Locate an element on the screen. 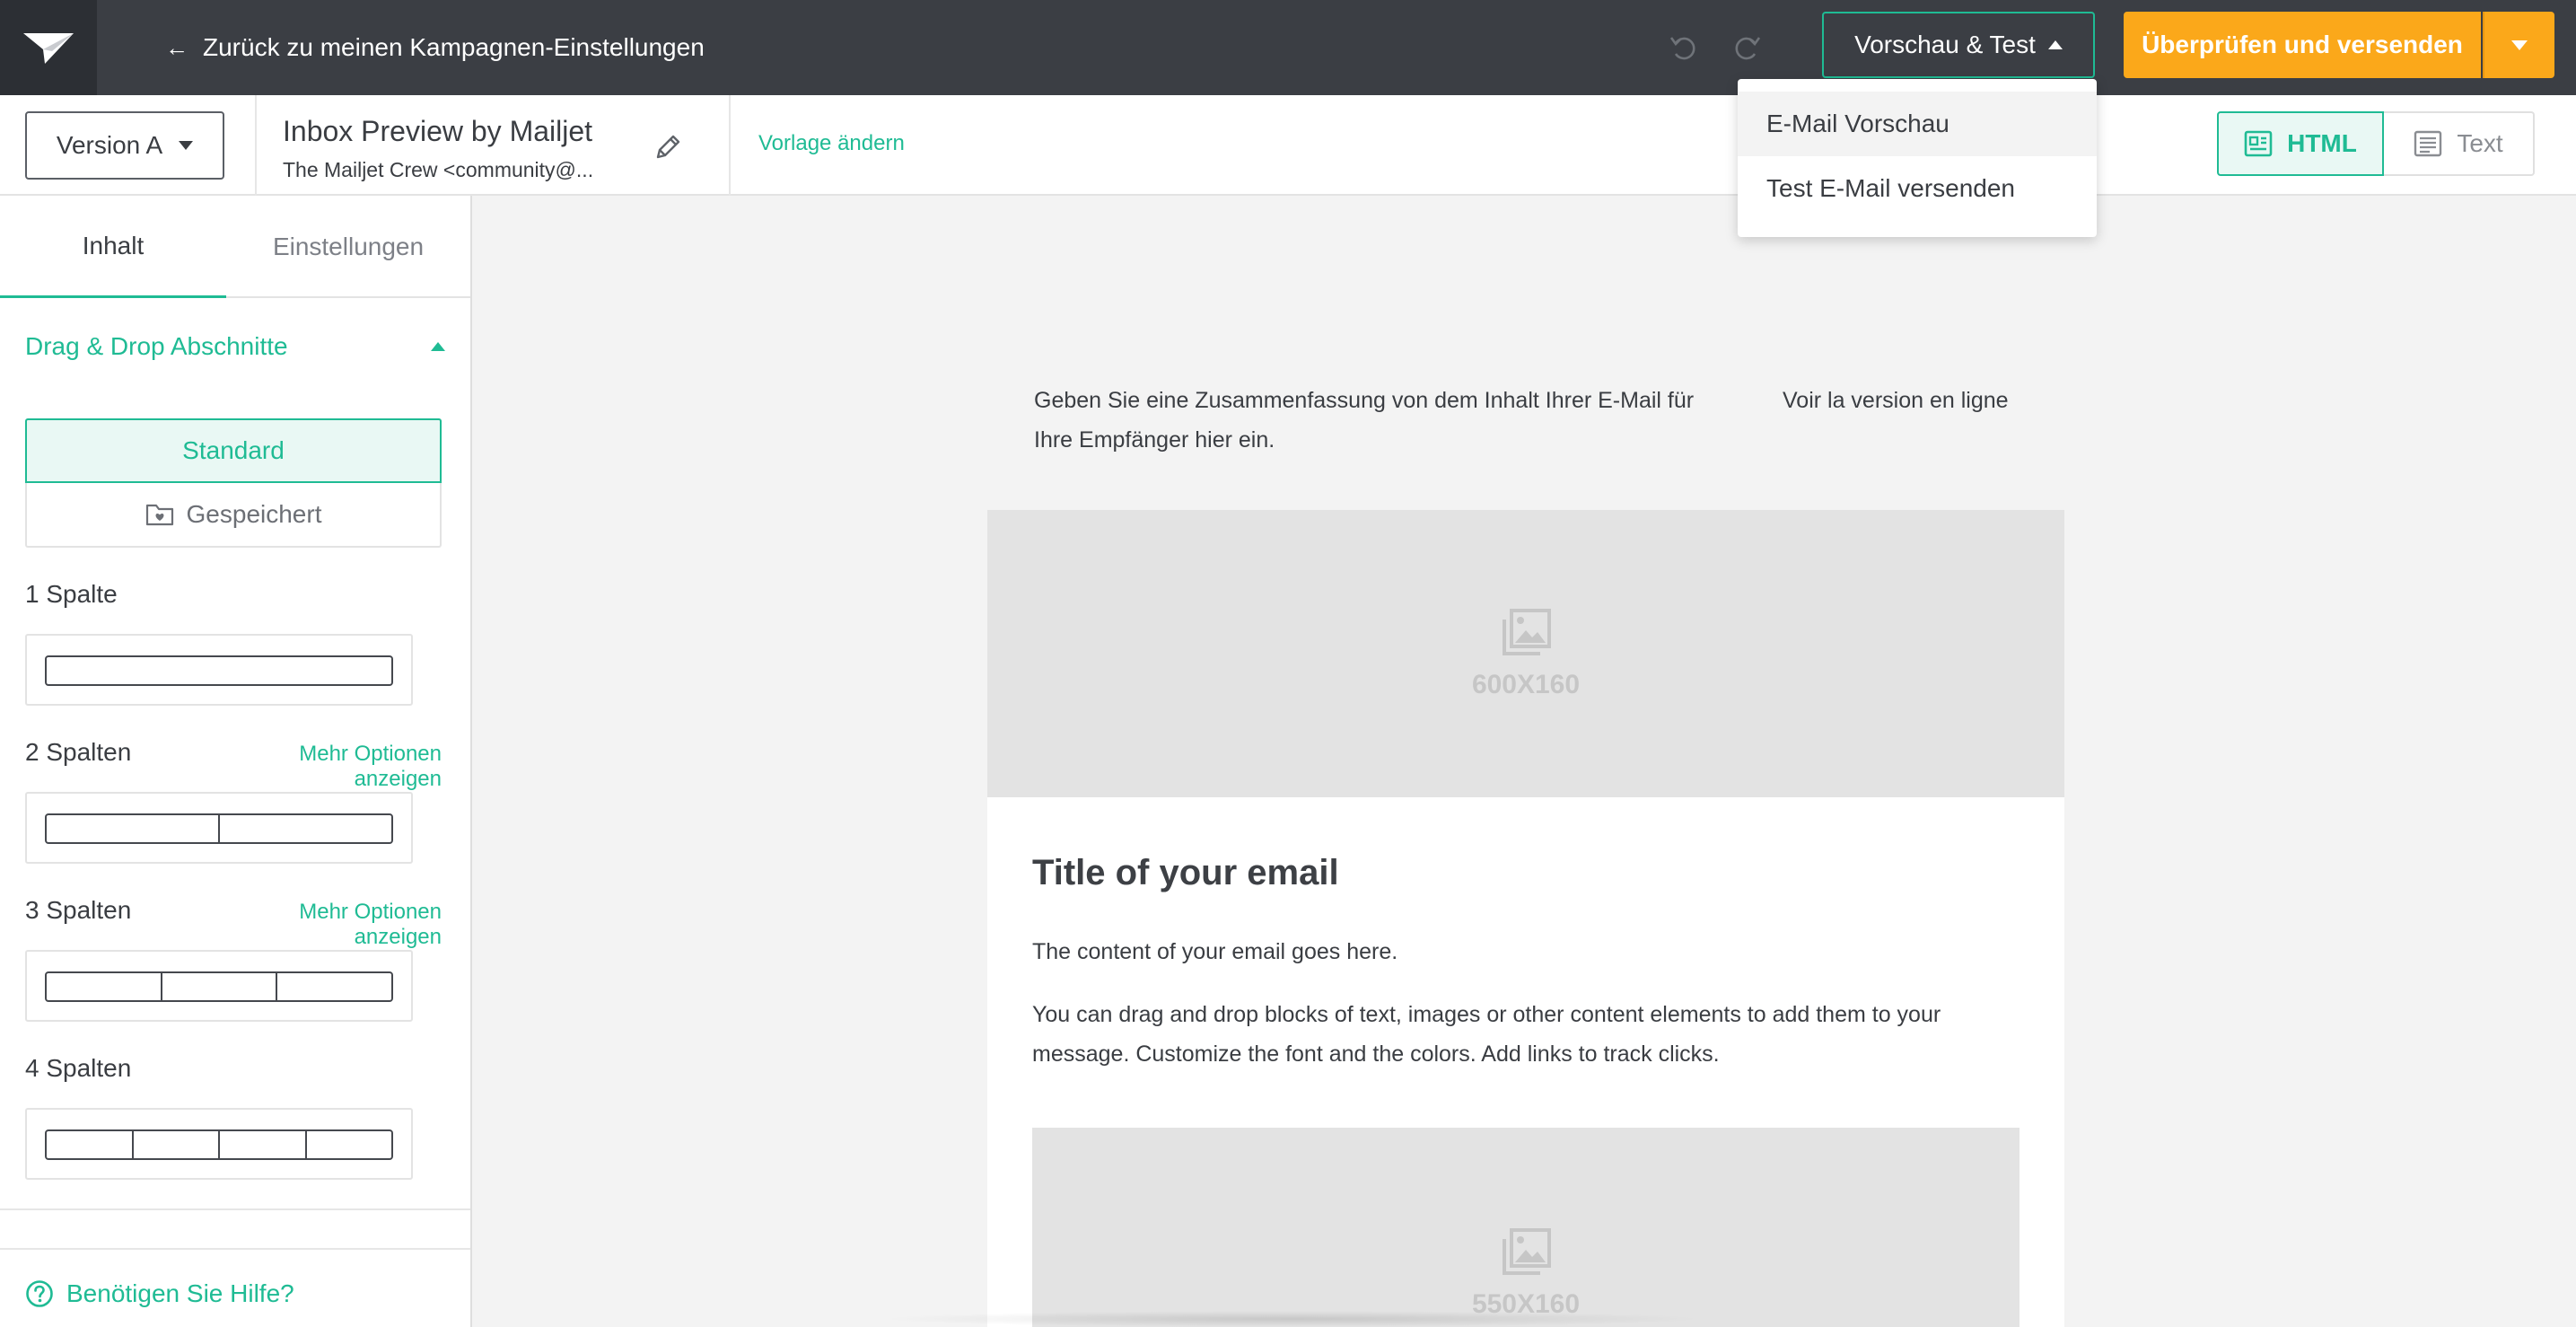 The width and height of the screenshot is (2576, 1327). review-and-send-label: Überprüfen und versenden is located at coordinates (2302, 44).